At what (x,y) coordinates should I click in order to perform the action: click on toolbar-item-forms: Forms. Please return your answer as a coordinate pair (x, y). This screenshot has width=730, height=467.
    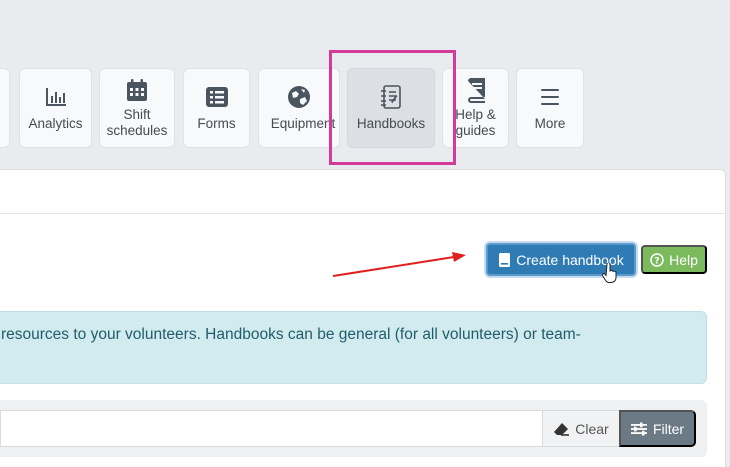
    Looking at the image, I should click on (216, 108).